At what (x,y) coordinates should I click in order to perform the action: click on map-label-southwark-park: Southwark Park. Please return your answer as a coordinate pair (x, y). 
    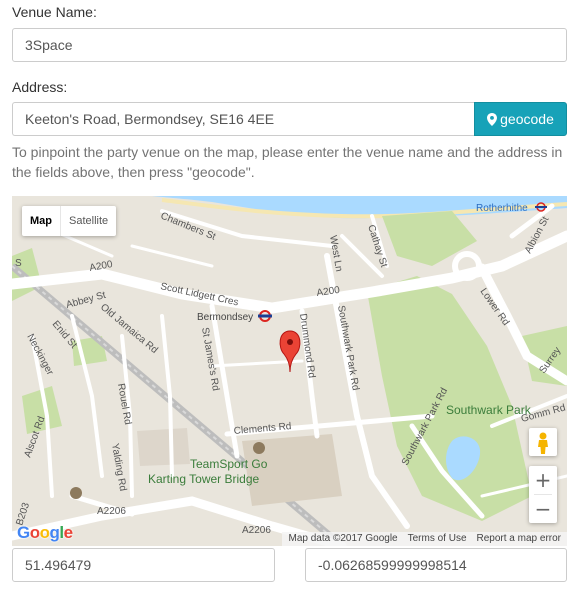
    Looking at the image, I should click on (489, 410).